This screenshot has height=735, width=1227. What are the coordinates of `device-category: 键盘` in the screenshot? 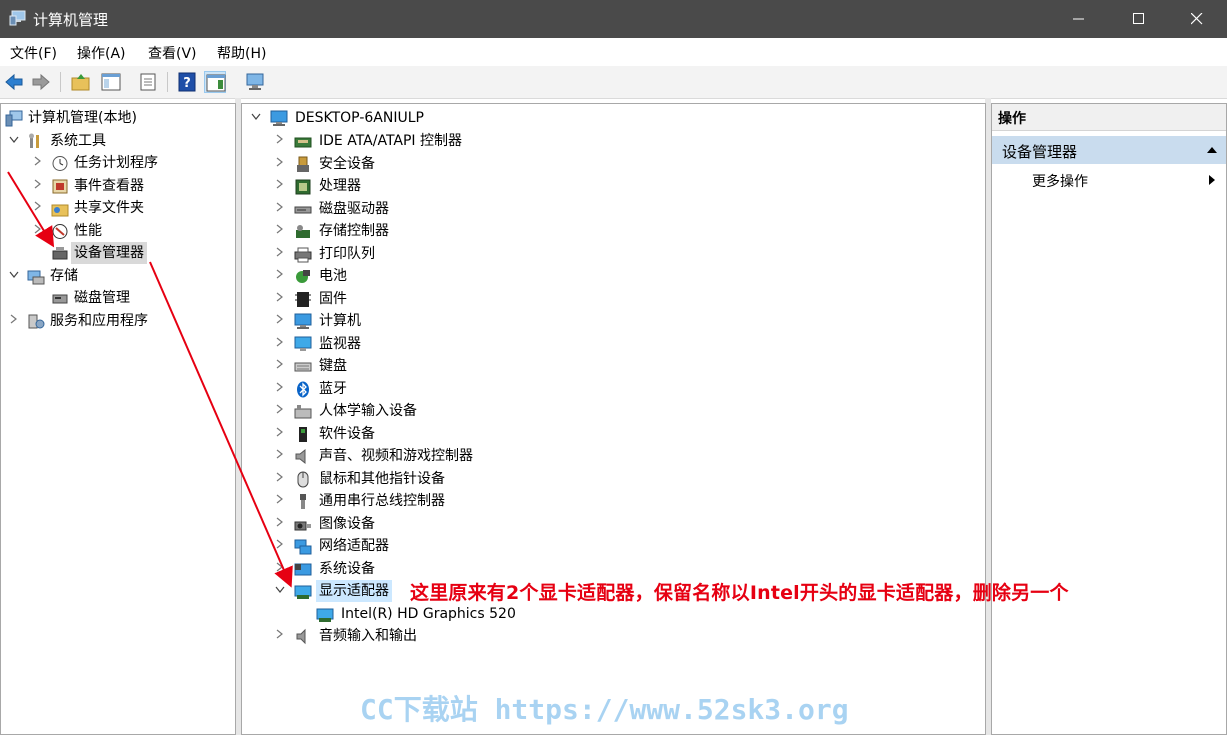 It's located at (612, 366).